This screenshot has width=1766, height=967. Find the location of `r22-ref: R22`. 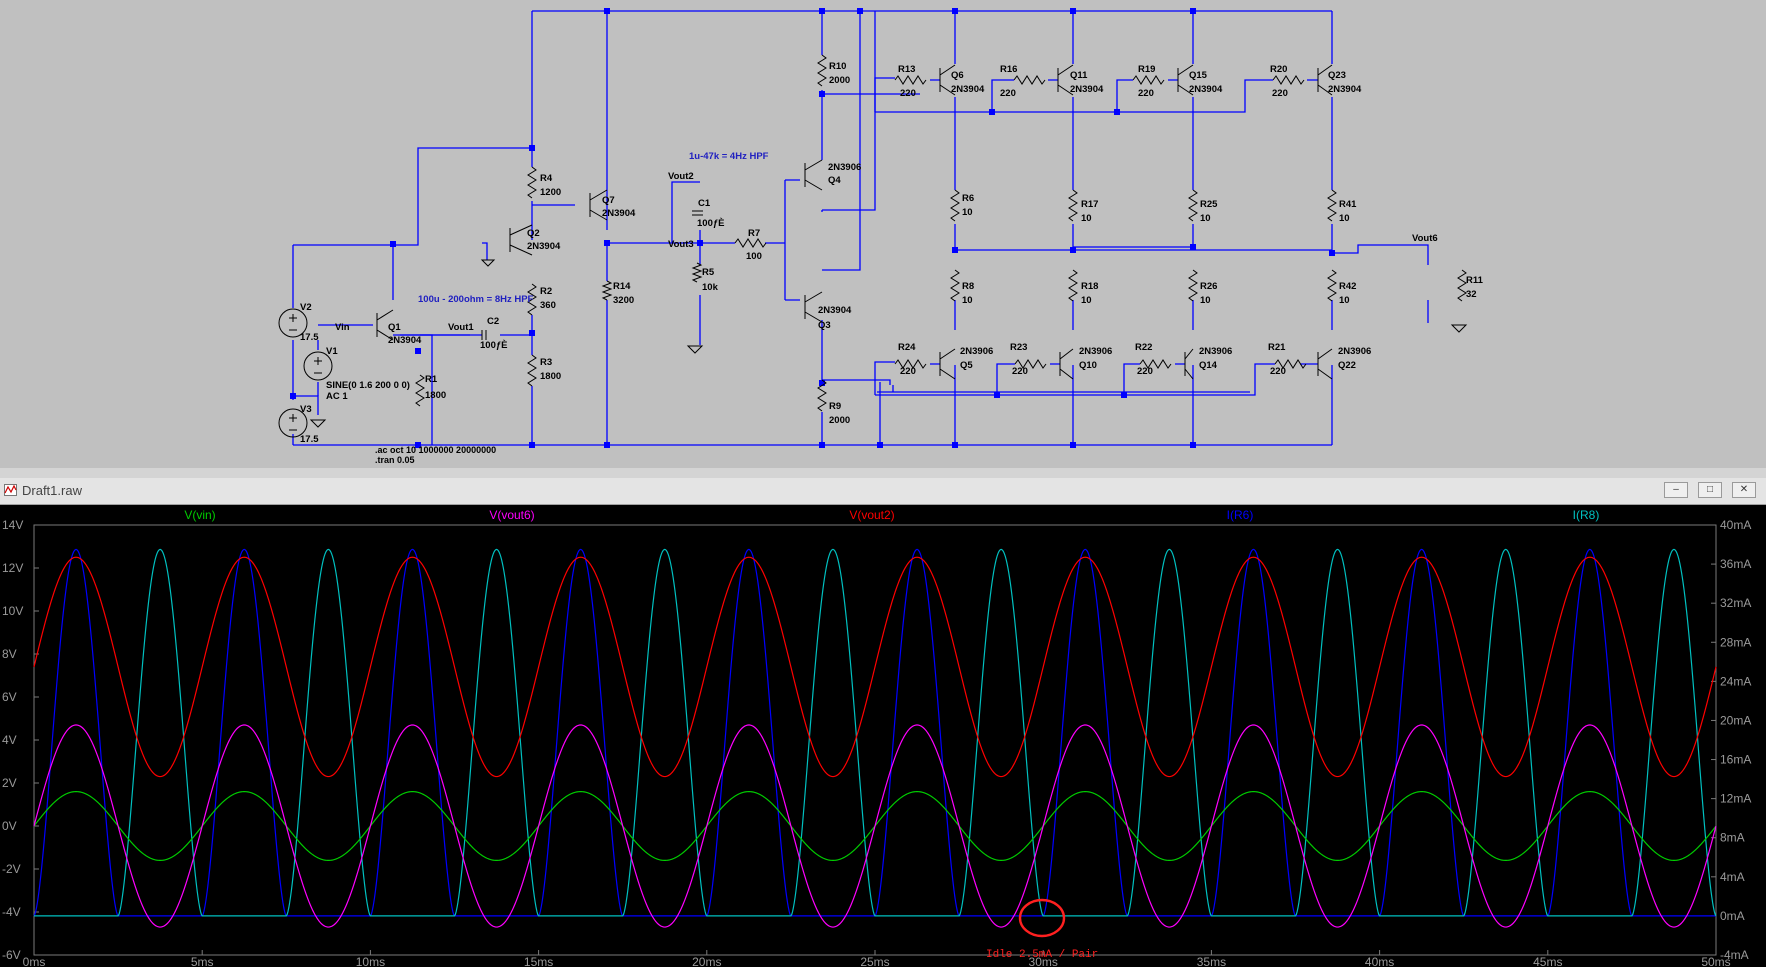

r22-ref: R22 is located at coordinates (1143, 347).